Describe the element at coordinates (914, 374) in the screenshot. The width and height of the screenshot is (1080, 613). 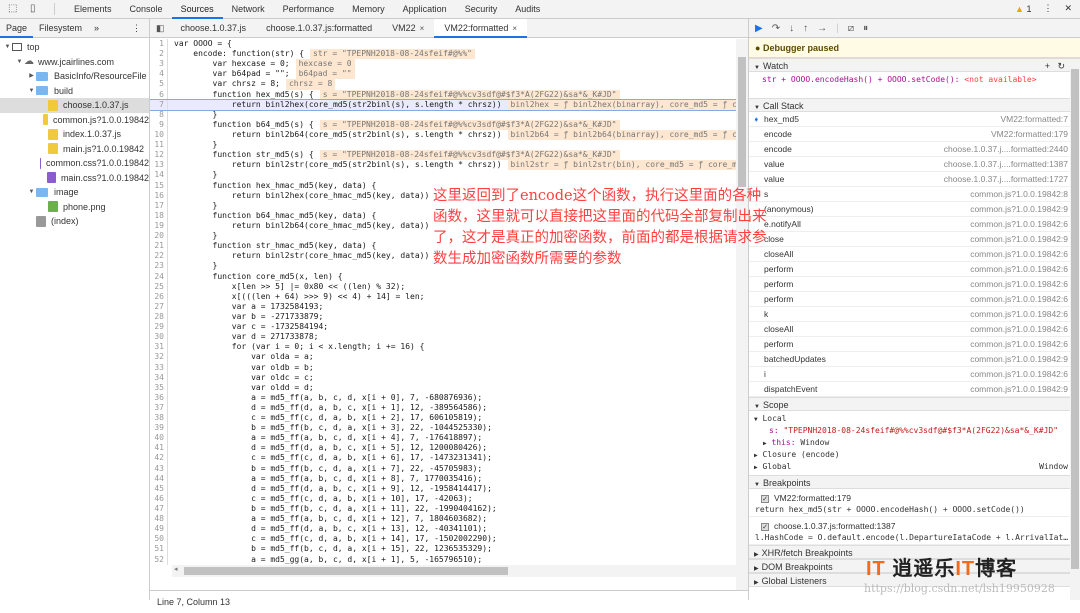
I see `call-frame: icommon.js?1.0.0.19842:6` at that location.